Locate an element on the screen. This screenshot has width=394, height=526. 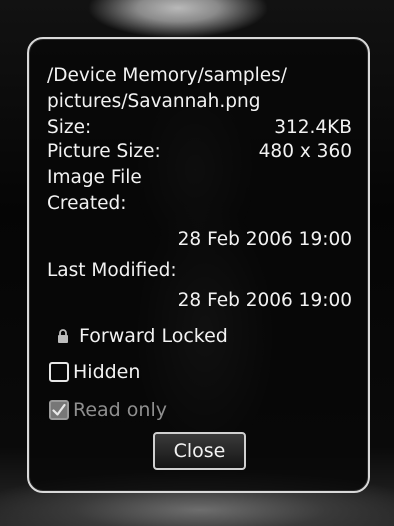
hidden-label: Hidden is located at coordinates (107, 372).